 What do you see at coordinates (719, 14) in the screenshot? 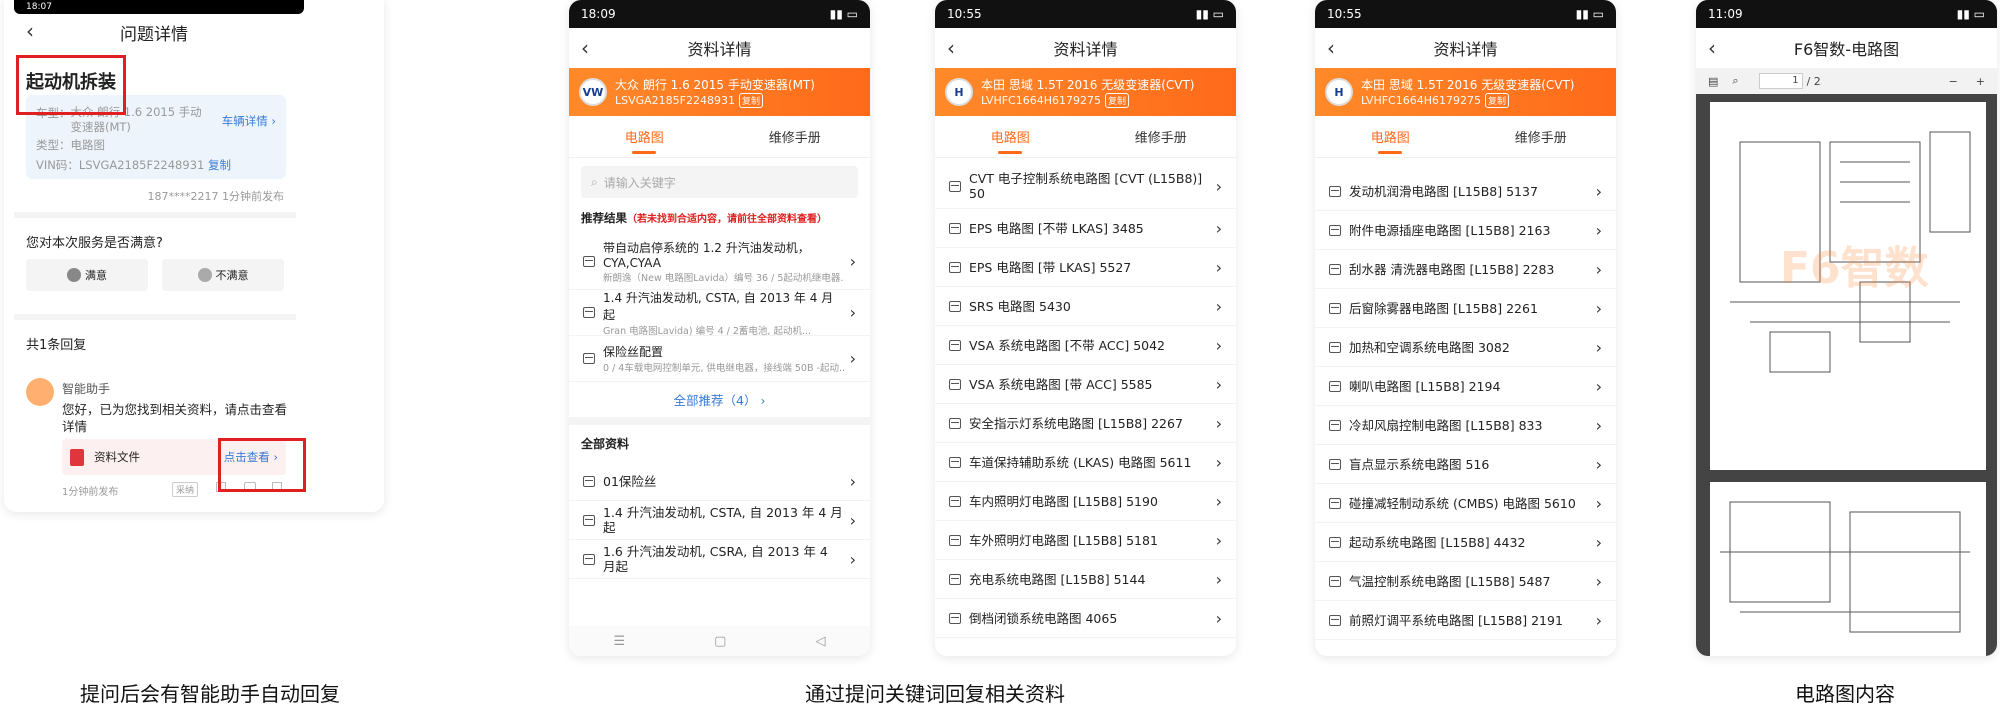
I see `status-bar: 18:09 ▮▮ ▭` at bounding box center [719, 14].